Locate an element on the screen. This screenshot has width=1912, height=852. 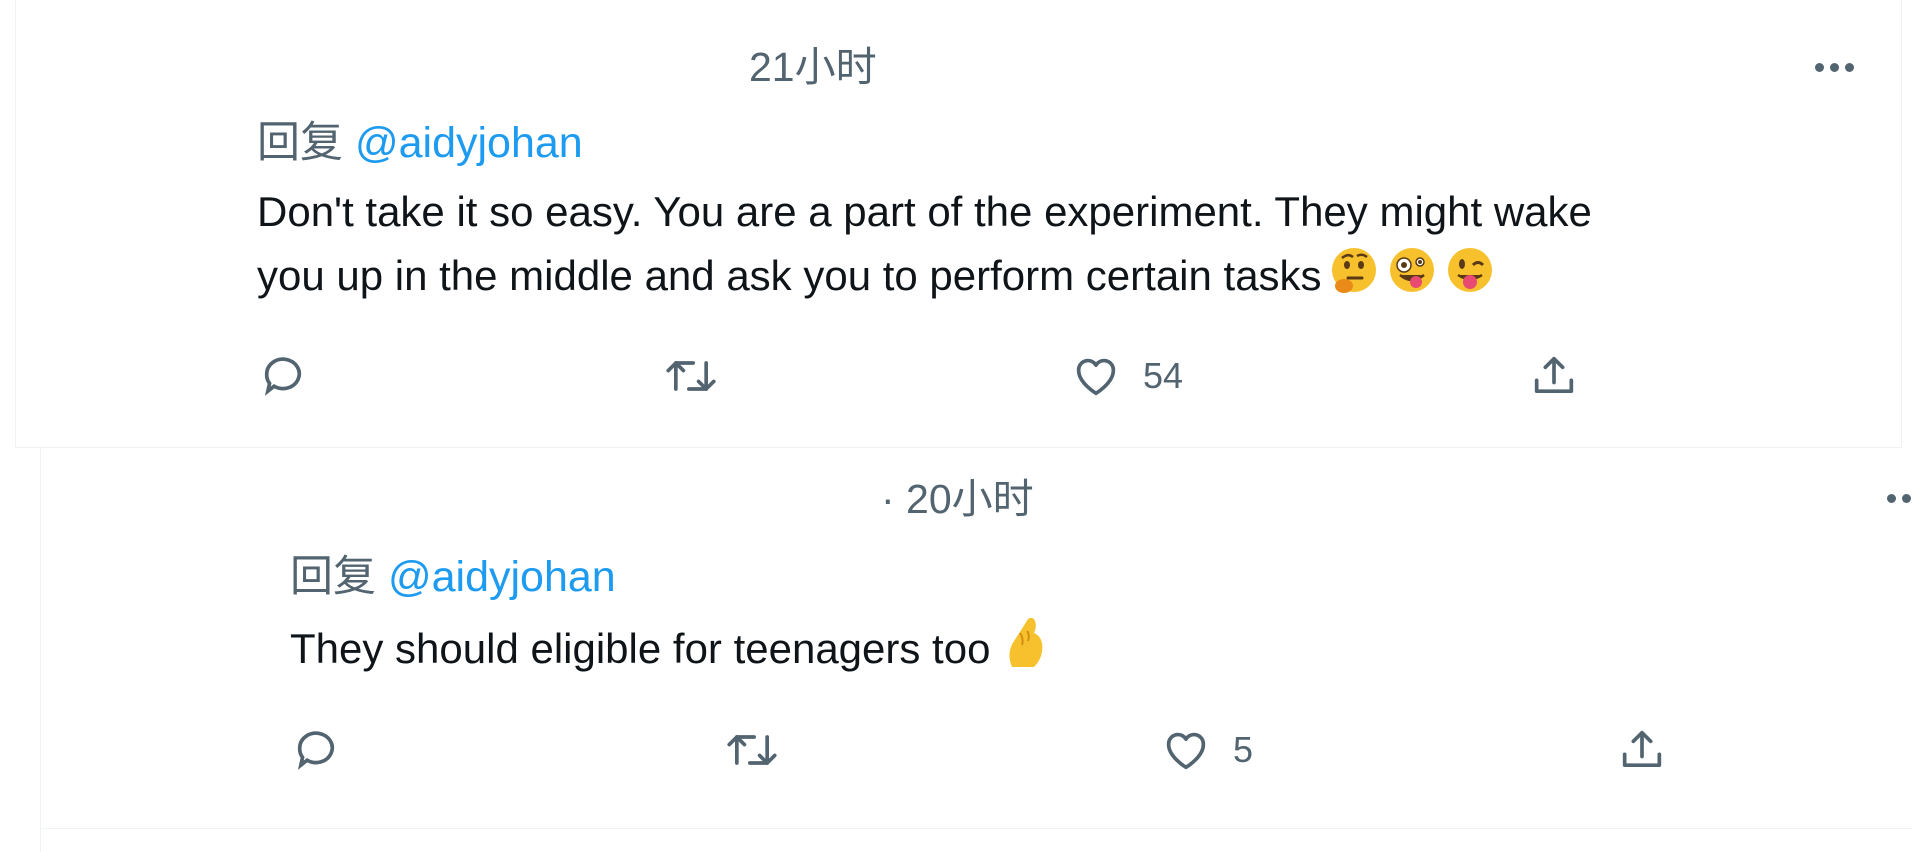
like-button: 54 is located at coordinates (1126, 376).